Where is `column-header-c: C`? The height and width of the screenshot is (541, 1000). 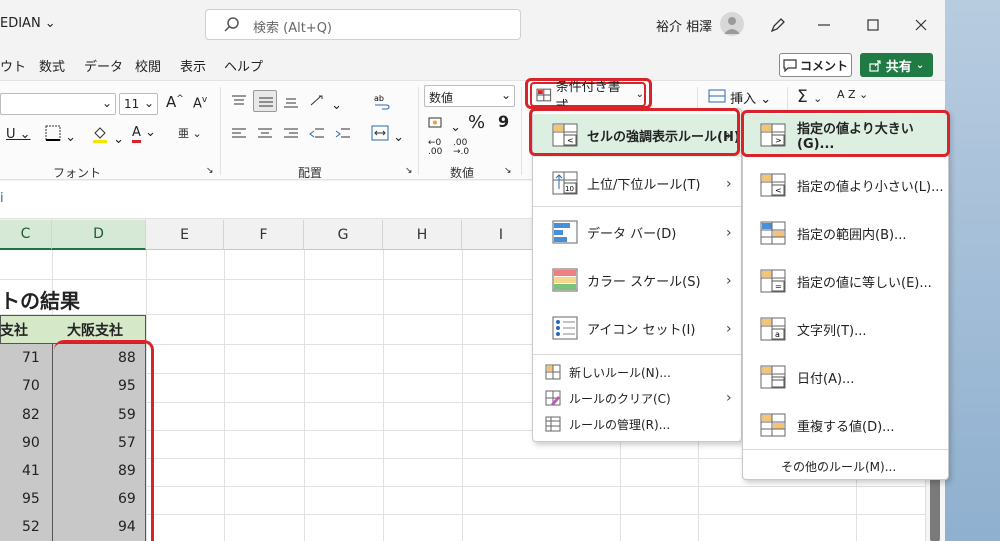
column-header-c: C is located at coordinates (26, 235).